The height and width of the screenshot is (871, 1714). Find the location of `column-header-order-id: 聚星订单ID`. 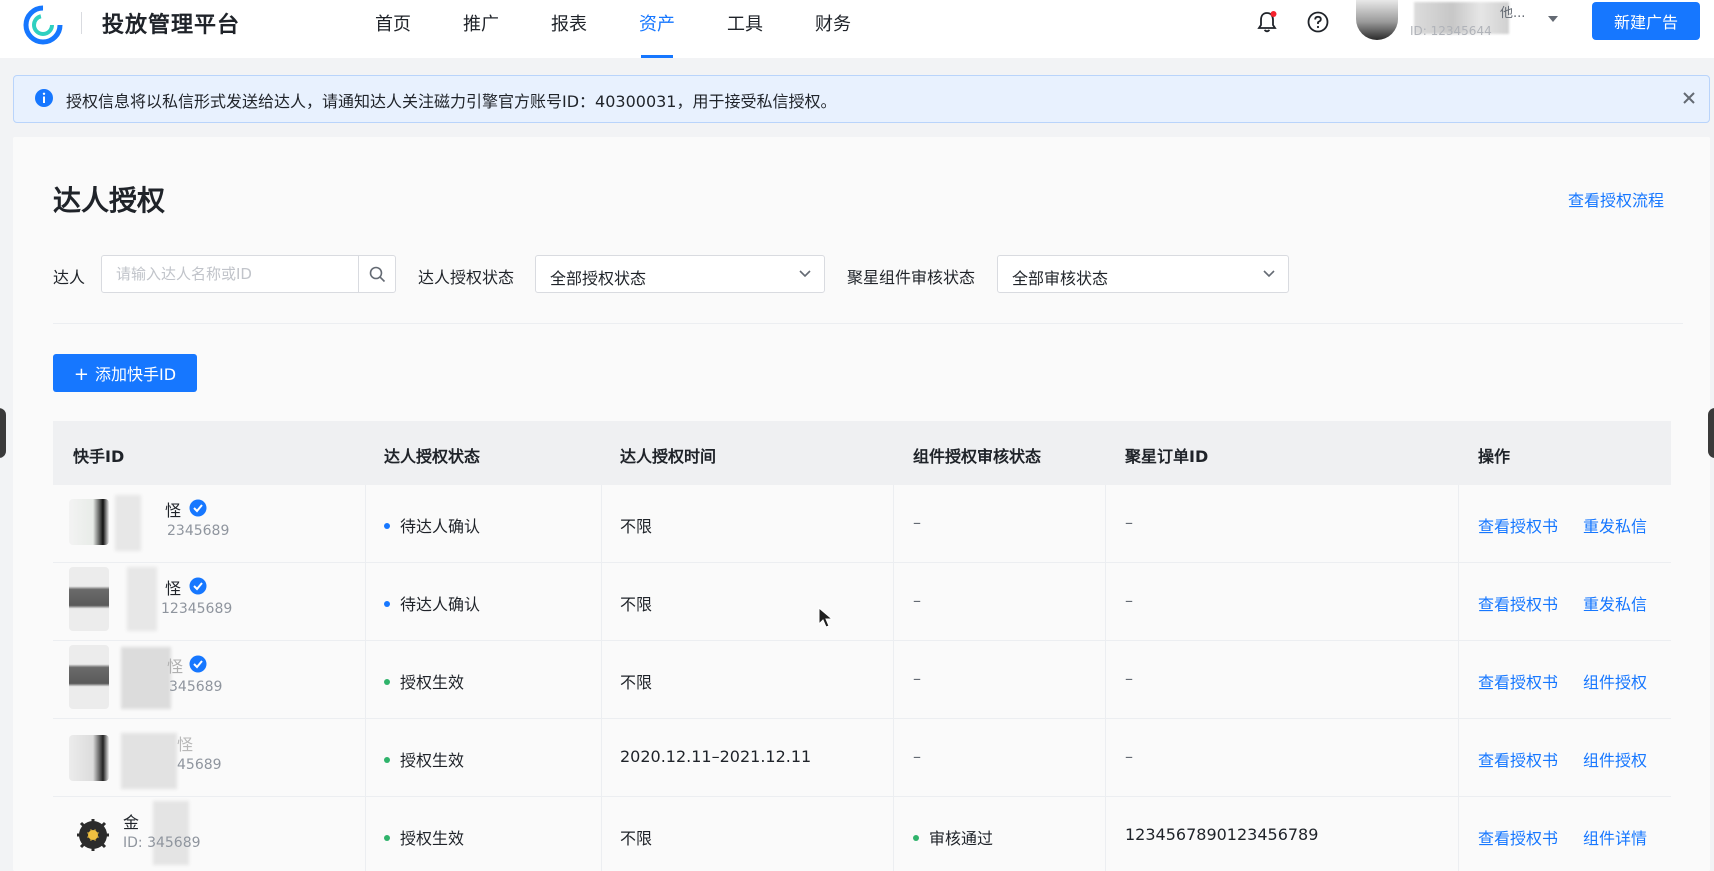

column-header-order-id: 聚星订单ID is located at coordinates (1167, 456).